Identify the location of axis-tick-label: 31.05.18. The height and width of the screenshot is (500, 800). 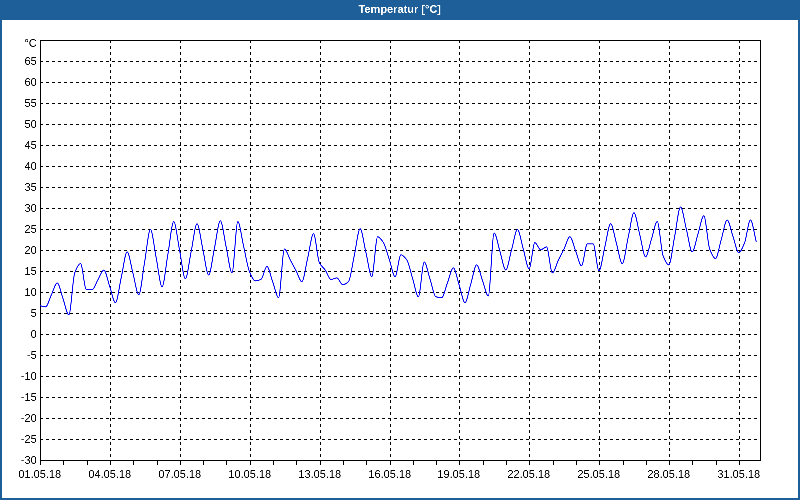
(739, 475).